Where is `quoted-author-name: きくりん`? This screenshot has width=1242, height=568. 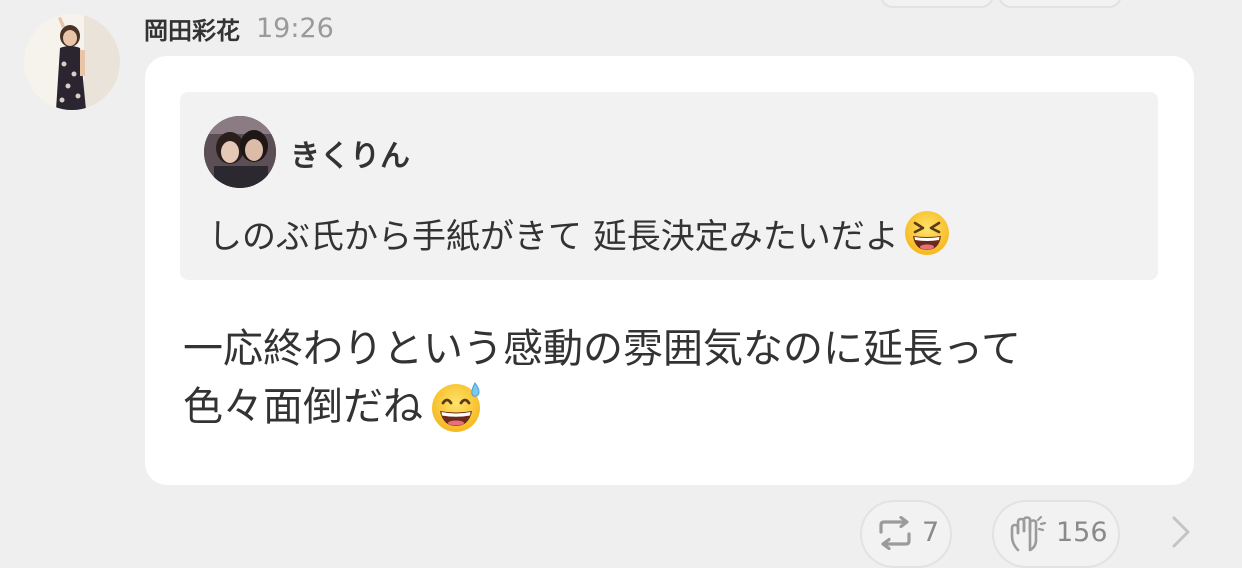
quoted-author-name: きくりん is located at coordinates (350, 153).